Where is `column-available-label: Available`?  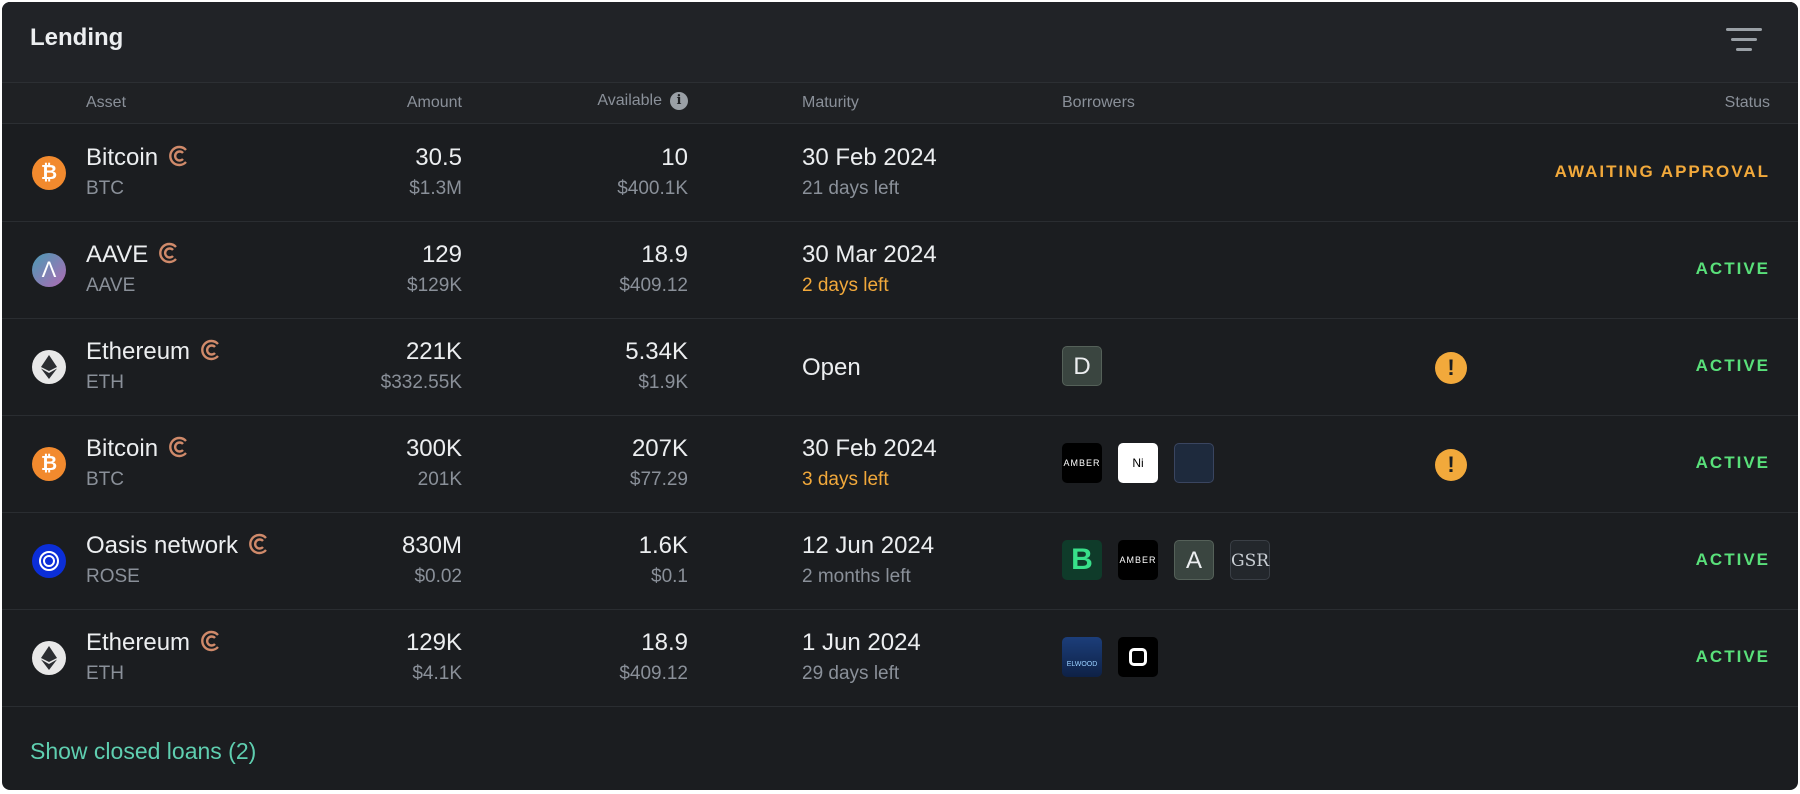
column-available-label: Available is located at coordinates (629, 101).